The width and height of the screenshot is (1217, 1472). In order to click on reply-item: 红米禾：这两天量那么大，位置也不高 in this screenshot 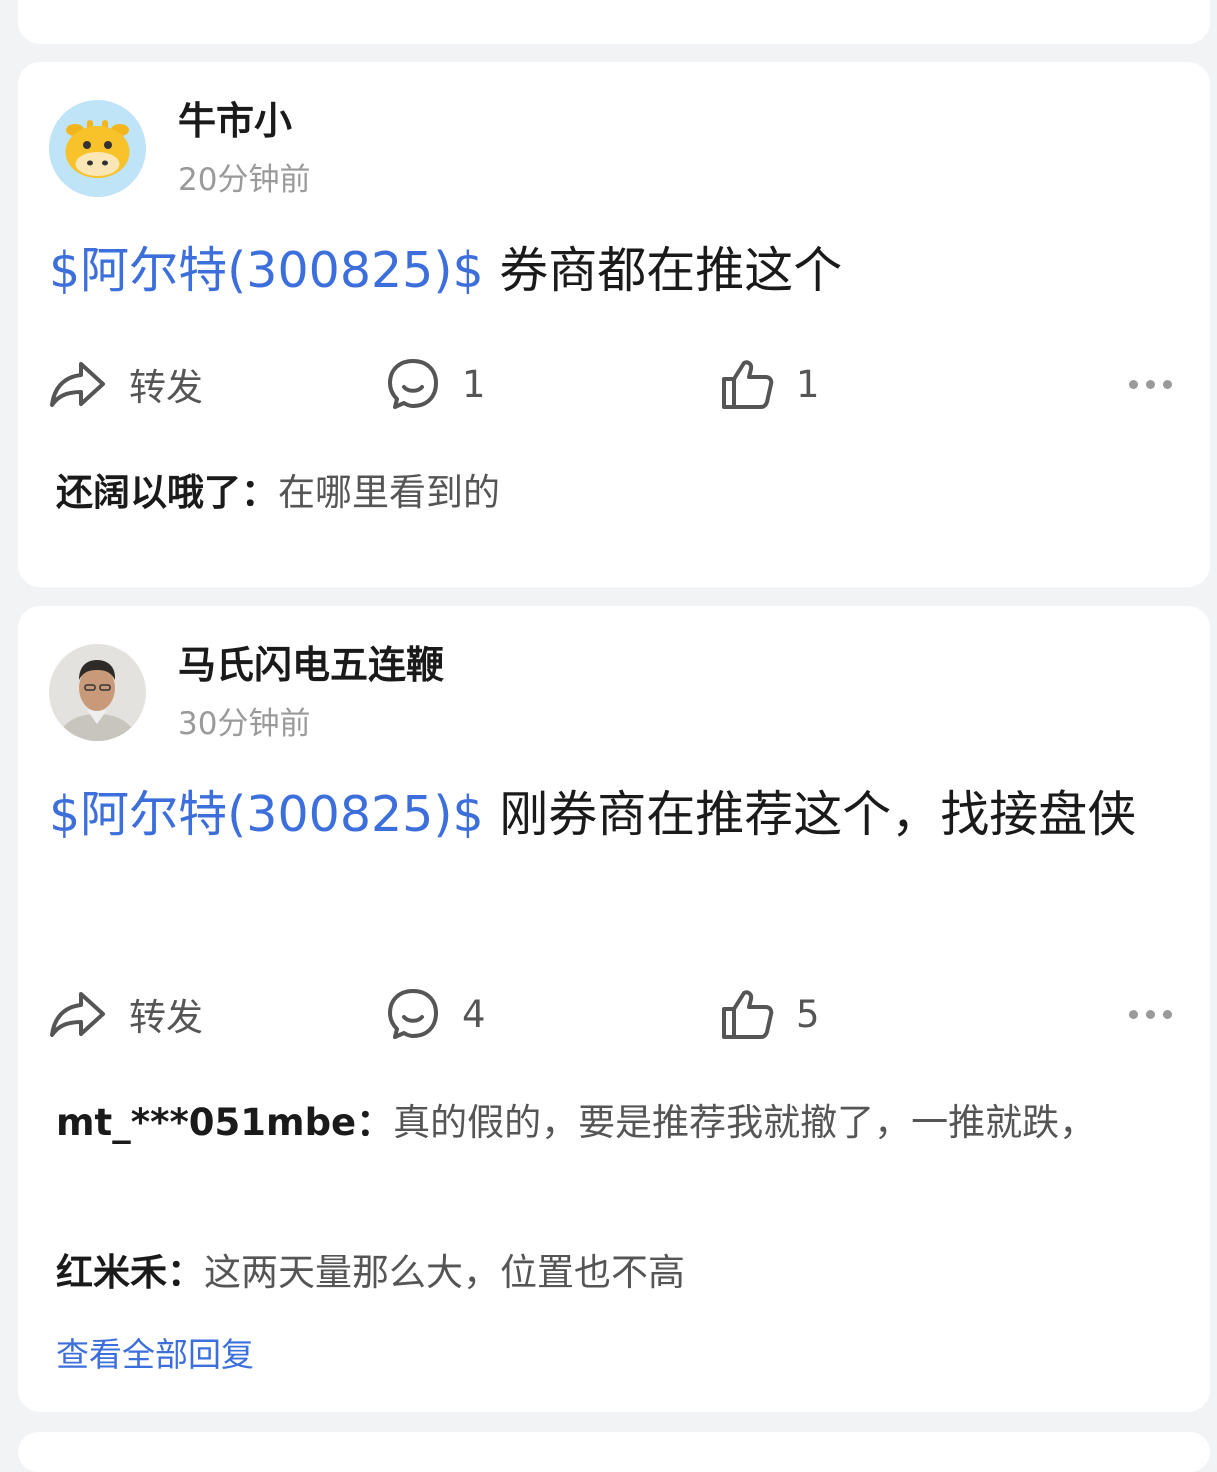, I will do `click(606, 1273)`.